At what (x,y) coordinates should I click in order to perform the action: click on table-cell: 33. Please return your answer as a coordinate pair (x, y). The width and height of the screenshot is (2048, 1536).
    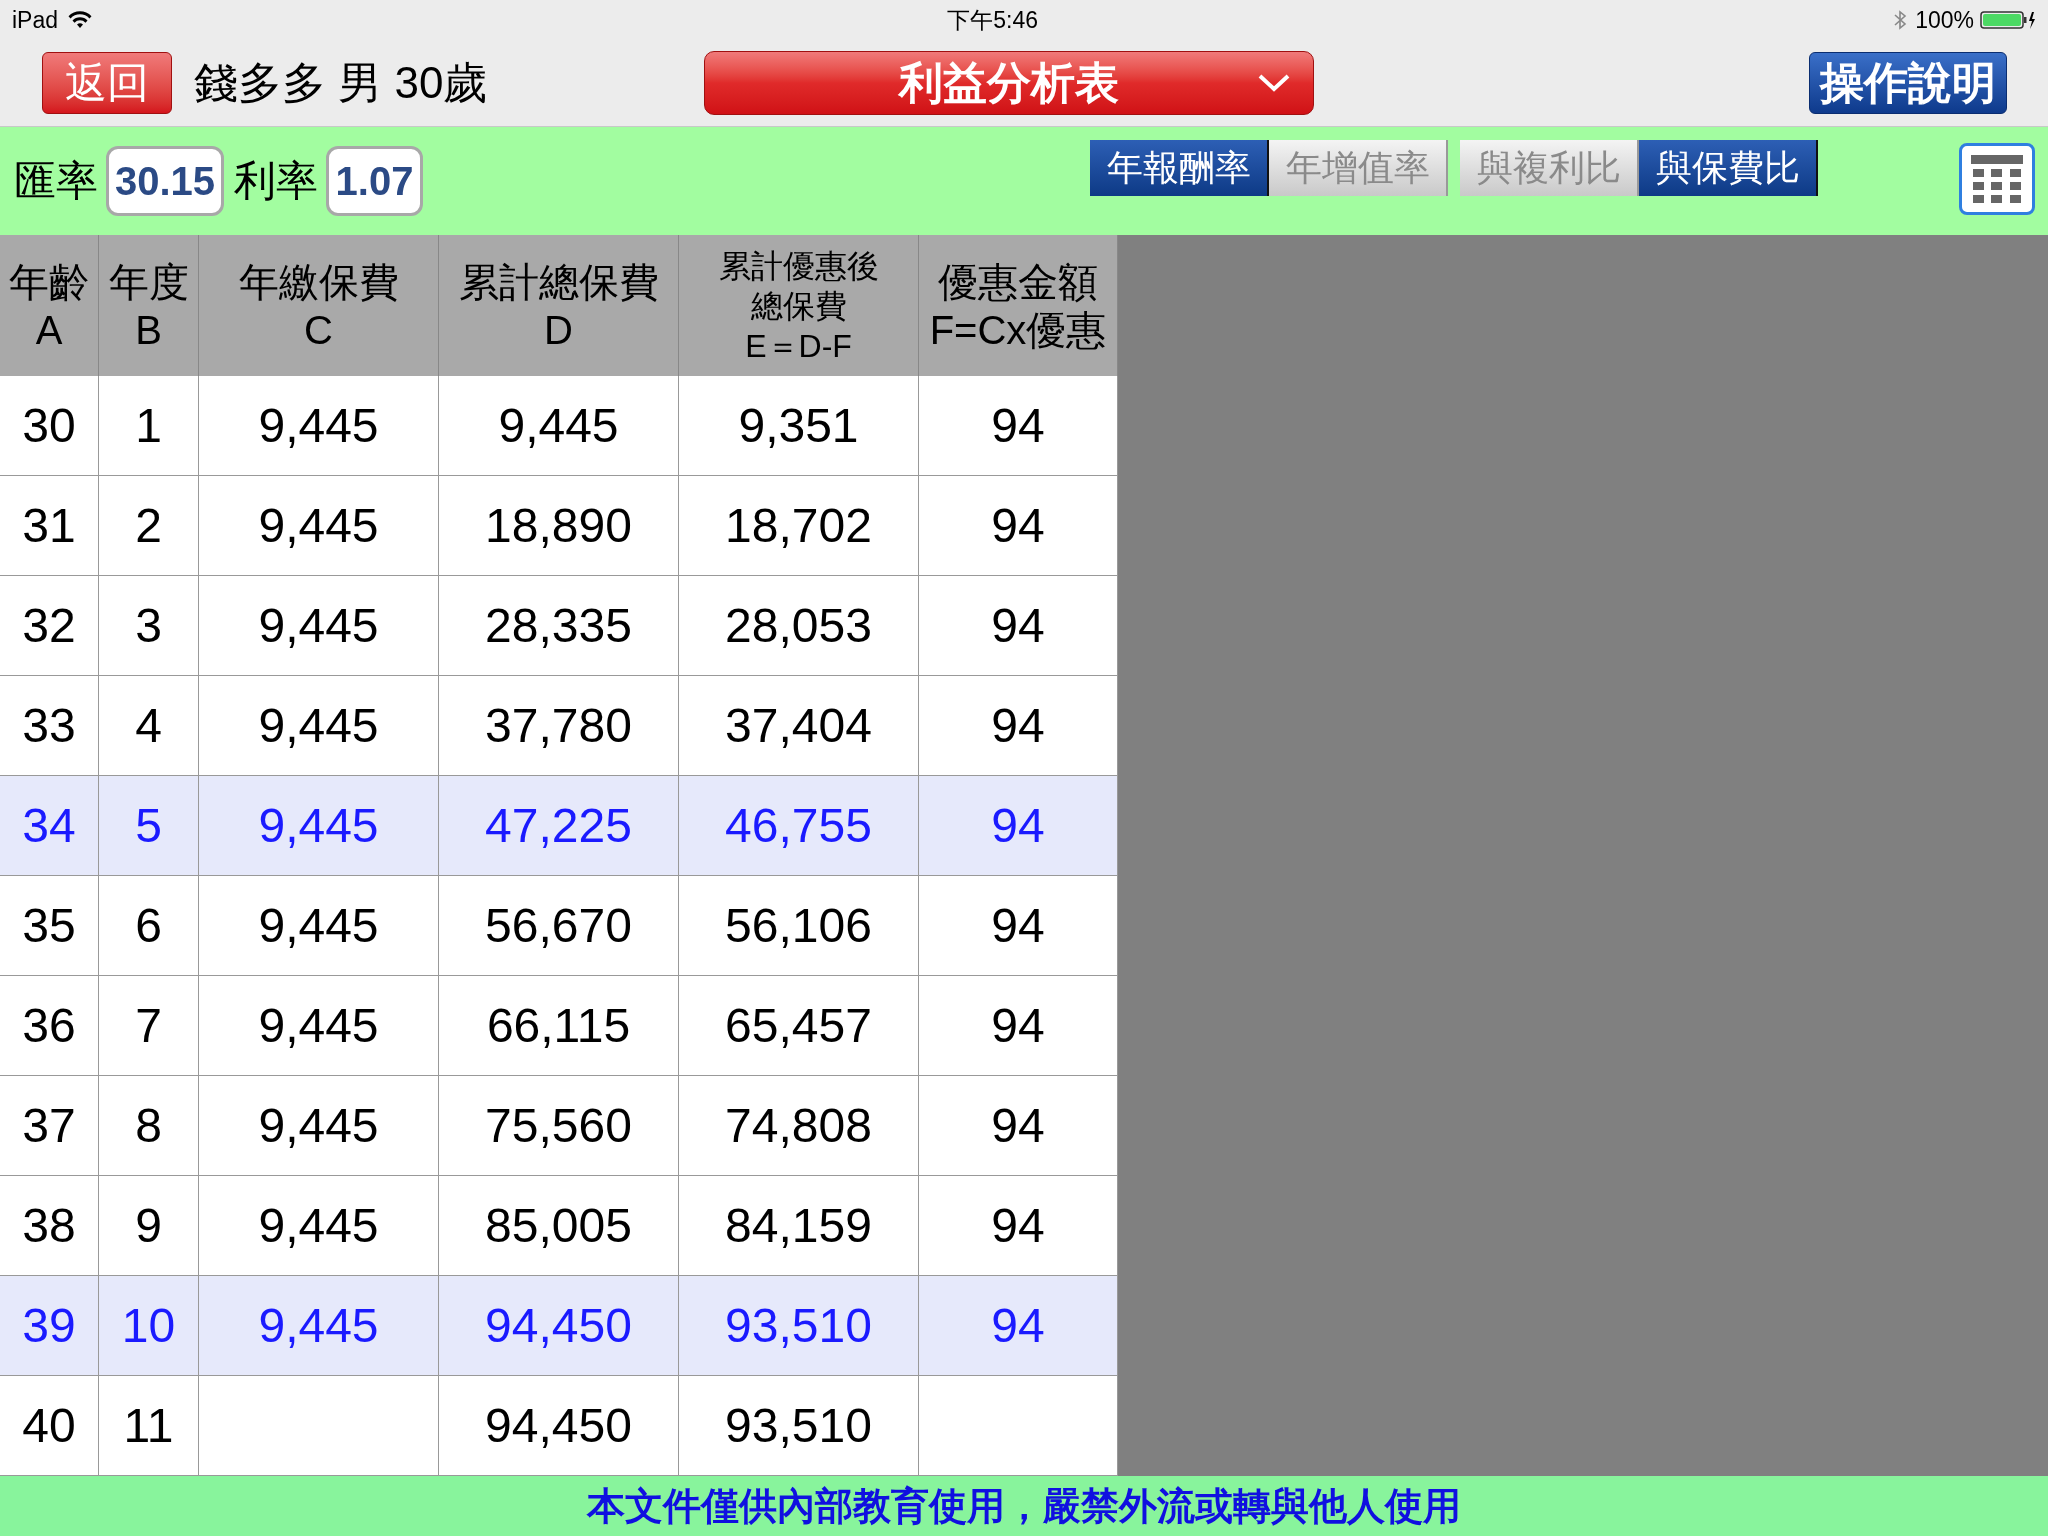
    Looking at the image, I should click on (49, 725).